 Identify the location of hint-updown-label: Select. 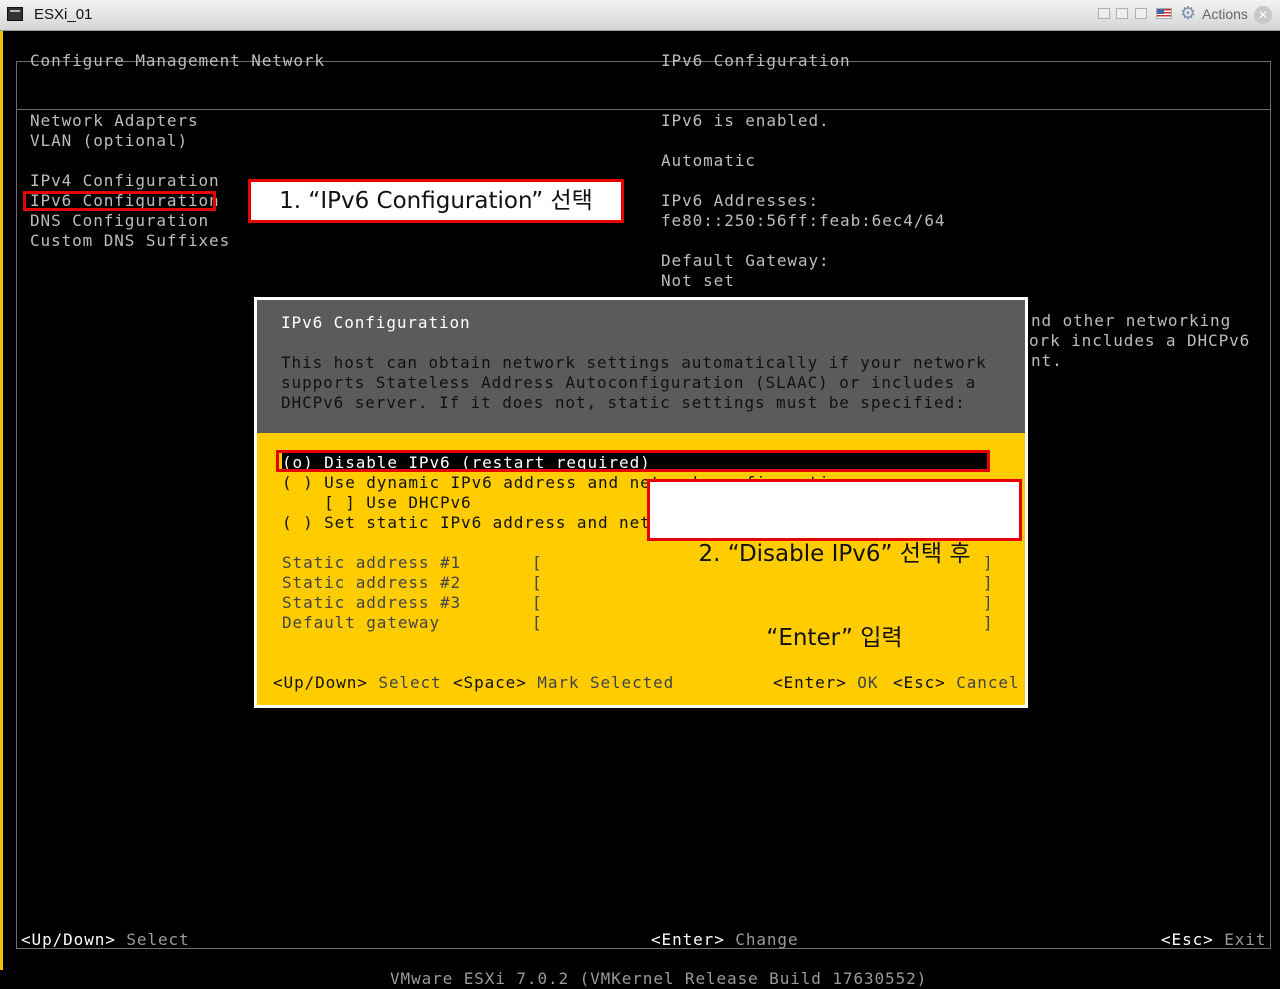
(410, 682).